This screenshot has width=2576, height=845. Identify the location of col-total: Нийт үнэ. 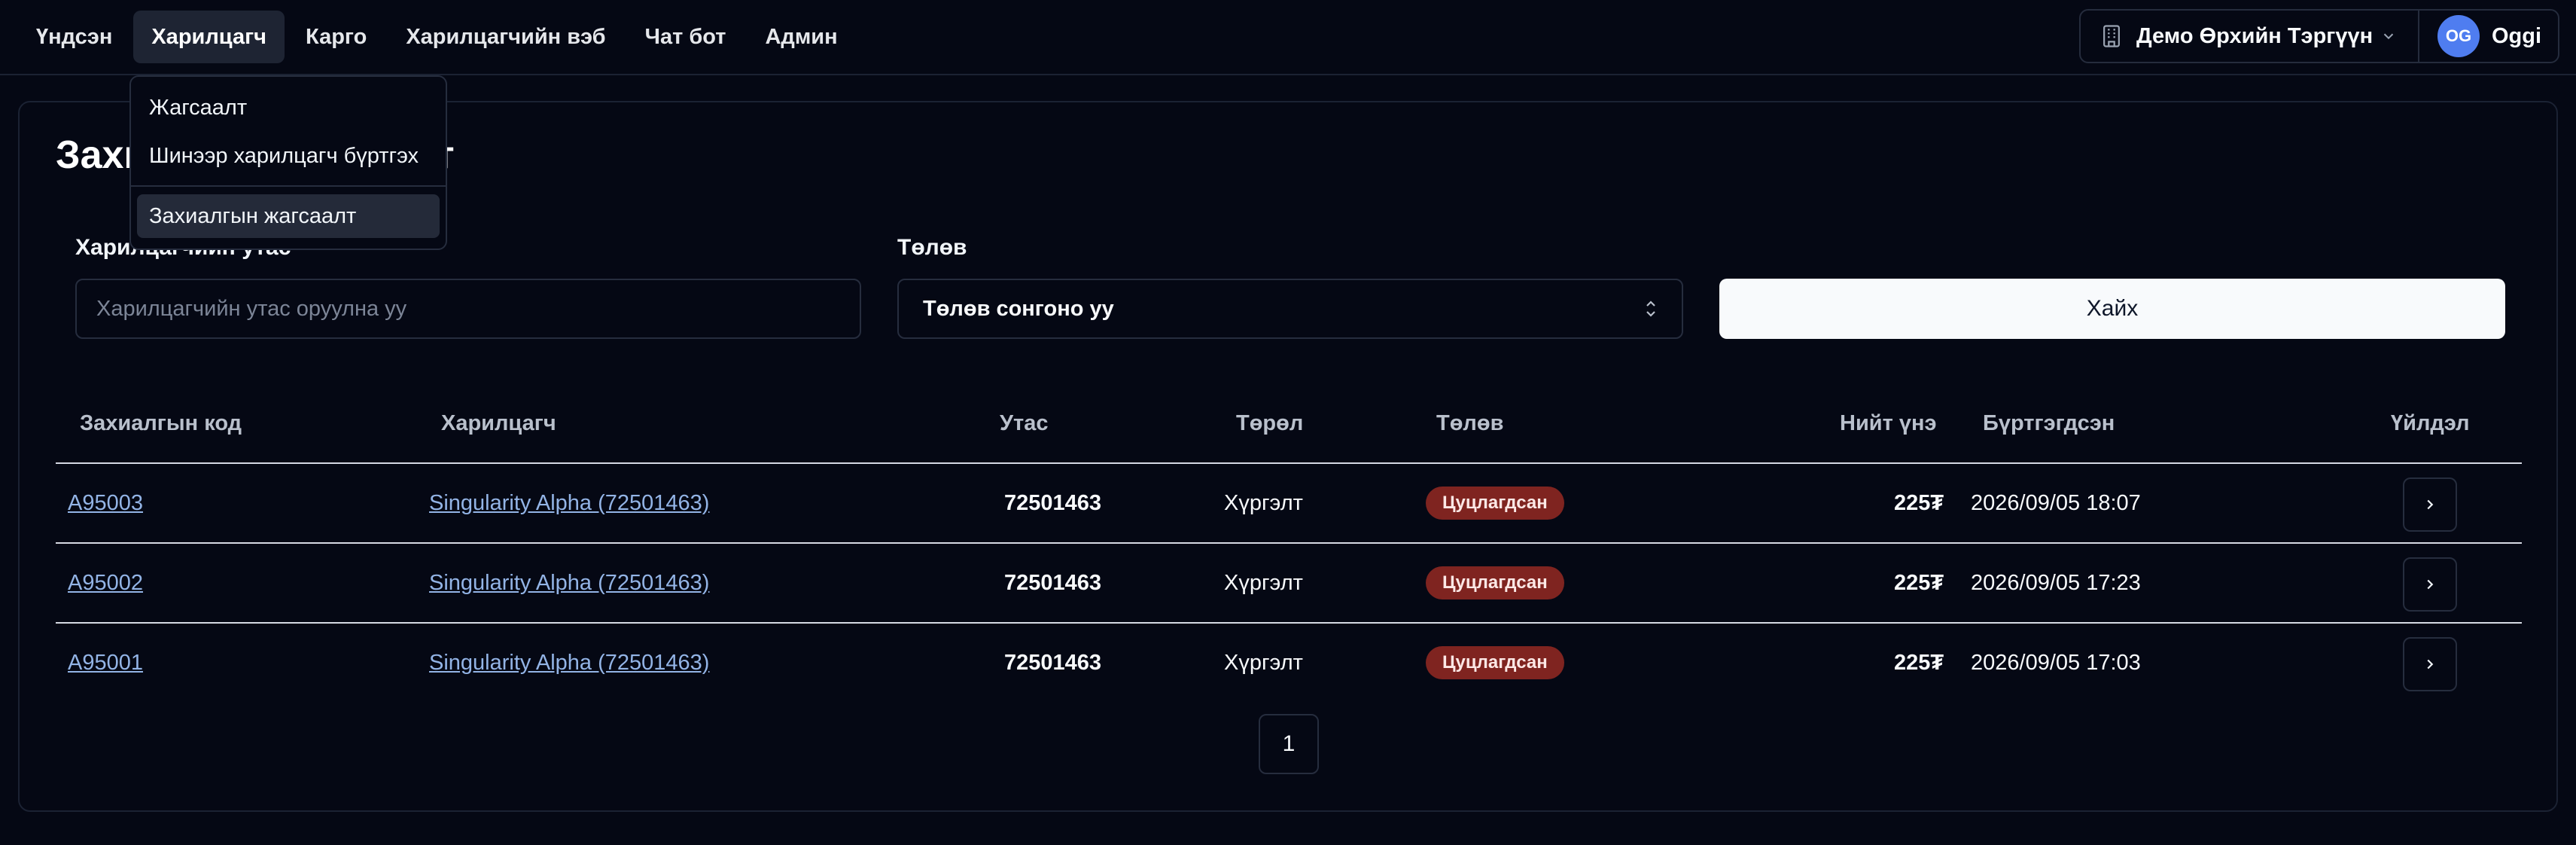
(1889, 423).